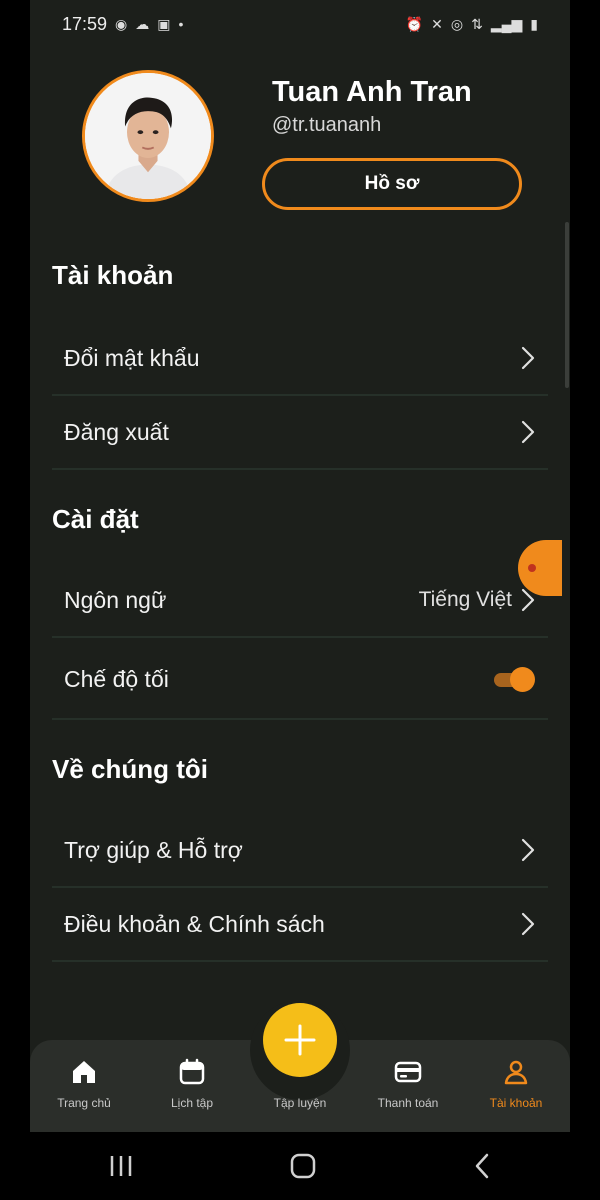 Image resolution: width=600 pixels, height=1200 pixels. Describe the element at coordinates (522, 679) in the screenshot. I see `toggle-thumb` at that location.